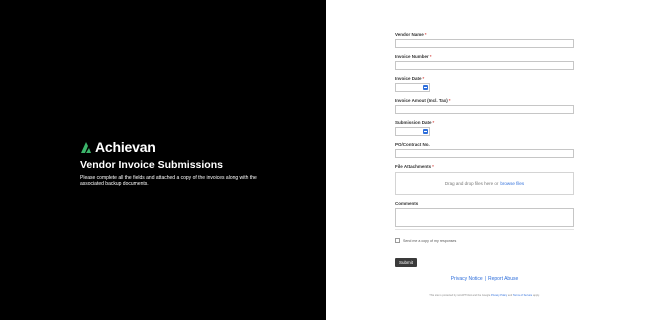 Image resolution: width=668 pixels, height=320 pixels. Describe the element at coordinates (510, 295) in the screenshot. I see `recaptcha-and: and` at that location.